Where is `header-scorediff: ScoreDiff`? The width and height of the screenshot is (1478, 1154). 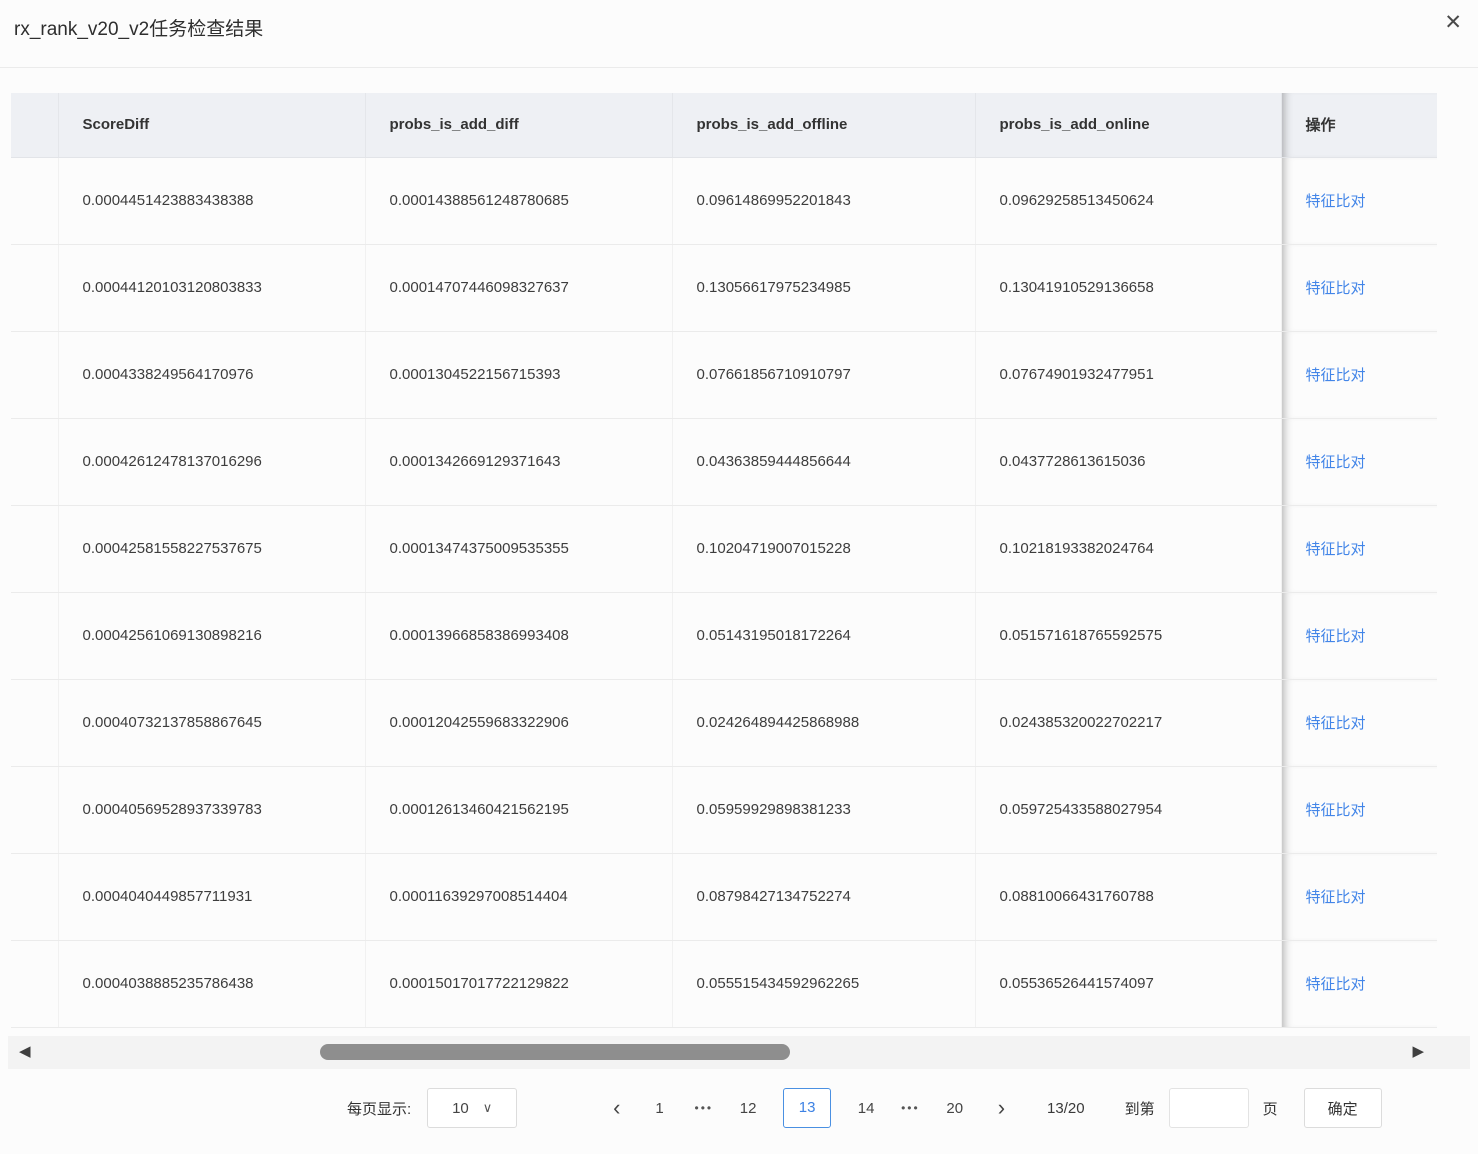 header-scorediff: ScoreDiff is located at coordinates (212, 125).